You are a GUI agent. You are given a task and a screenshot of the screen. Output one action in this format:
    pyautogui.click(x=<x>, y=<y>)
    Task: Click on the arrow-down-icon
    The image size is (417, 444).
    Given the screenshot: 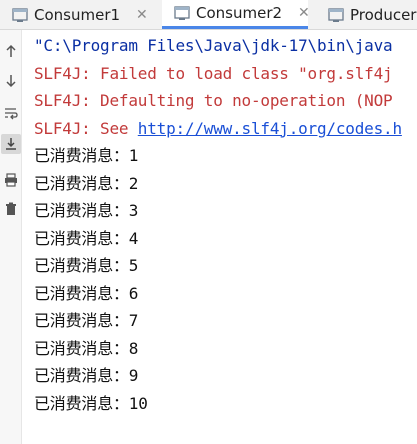 What is the action you would take?
    pyautogui.click(x=11, y=81)
    